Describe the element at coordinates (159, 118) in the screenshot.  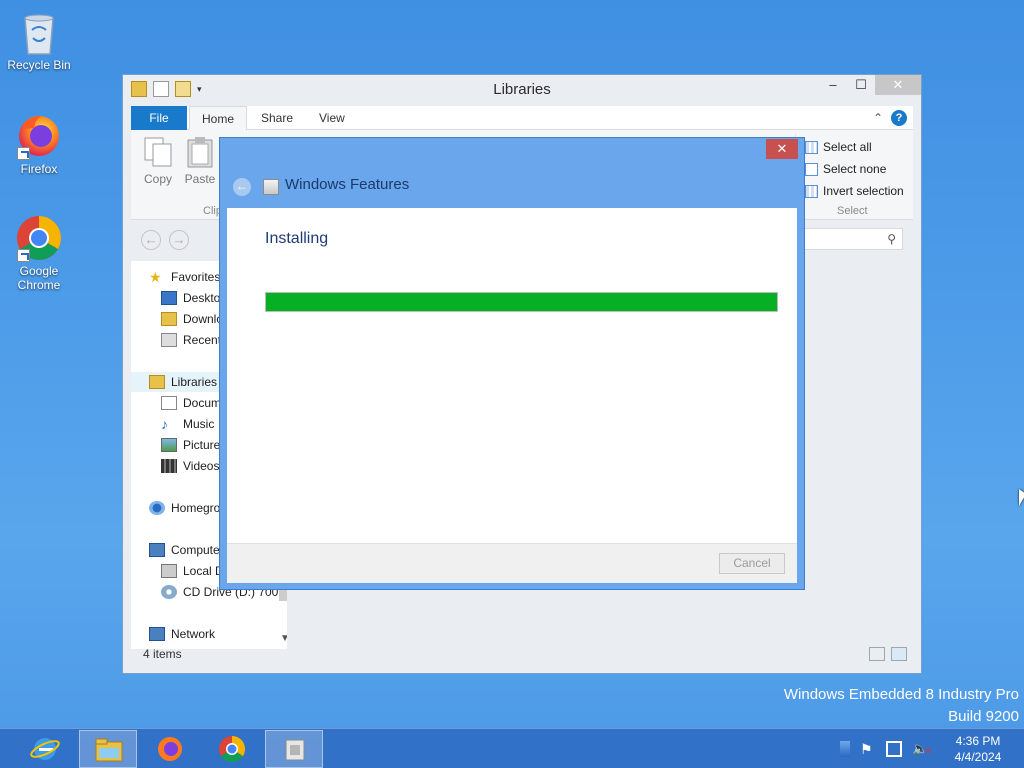
I see `tab-file: File` at that location.